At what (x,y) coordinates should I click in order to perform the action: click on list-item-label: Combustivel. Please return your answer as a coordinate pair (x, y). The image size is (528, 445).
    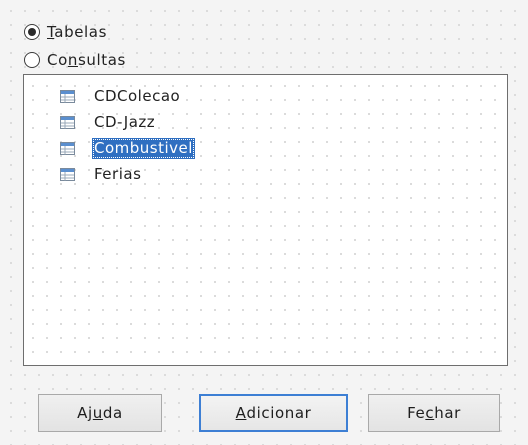
    Looking at the image, I should click on (143, 148).